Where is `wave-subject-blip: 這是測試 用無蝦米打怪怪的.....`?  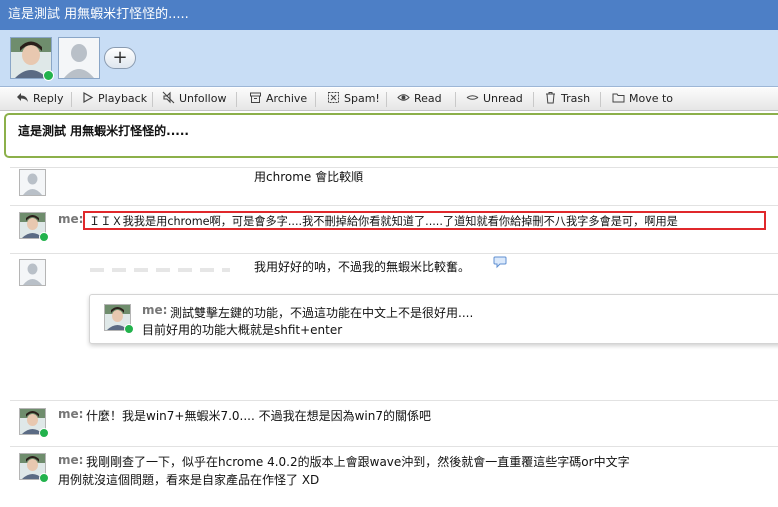
wave-subject-blip: 這是測試 用無蝦米打怪怪的..... is located at coordinates (391, 135).